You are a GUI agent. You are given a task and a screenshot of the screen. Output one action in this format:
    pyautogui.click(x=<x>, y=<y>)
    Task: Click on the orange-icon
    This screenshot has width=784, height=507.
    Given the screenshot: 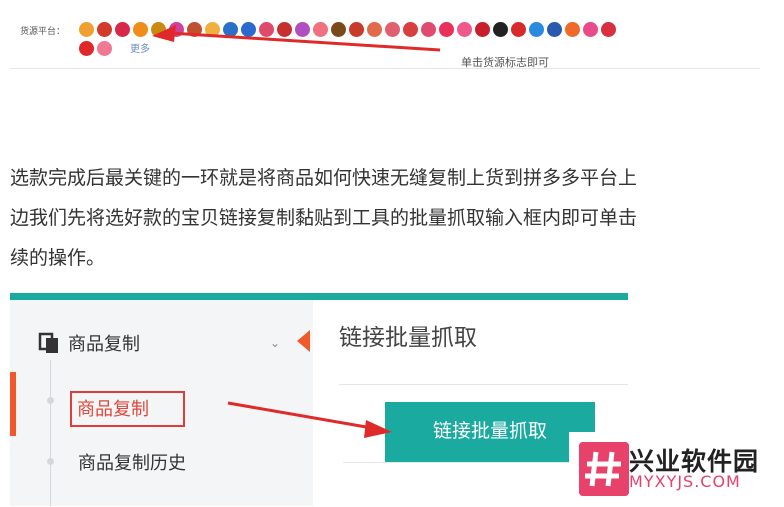 What is the action you would take?
    pyautogui.click(x=572, y=29)
    